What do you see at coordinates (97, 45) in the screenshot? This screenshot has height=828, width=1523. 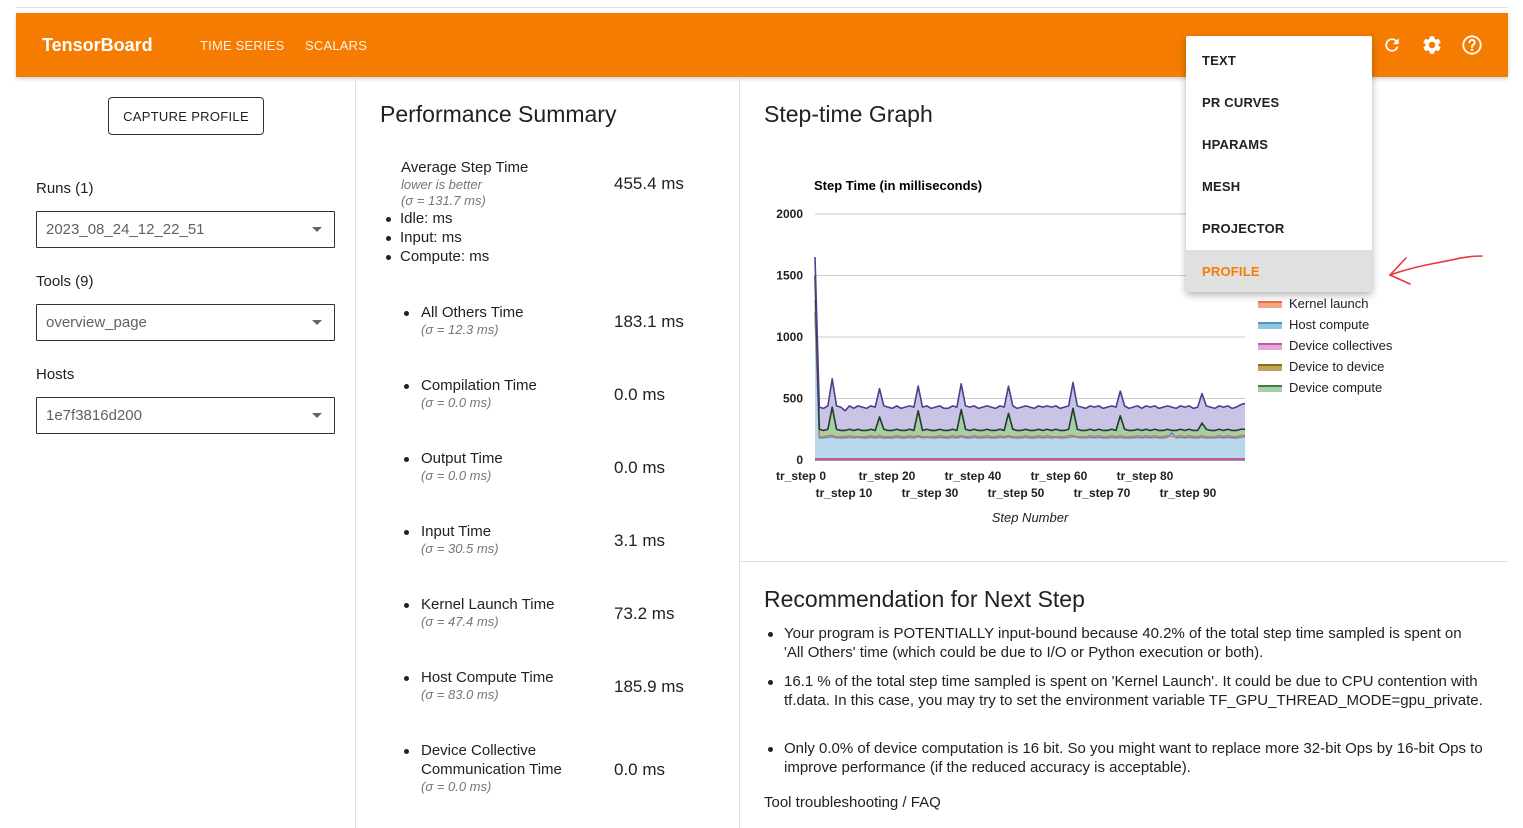 I see `app-title: TensorBoard` at bounding box center [97, 45].